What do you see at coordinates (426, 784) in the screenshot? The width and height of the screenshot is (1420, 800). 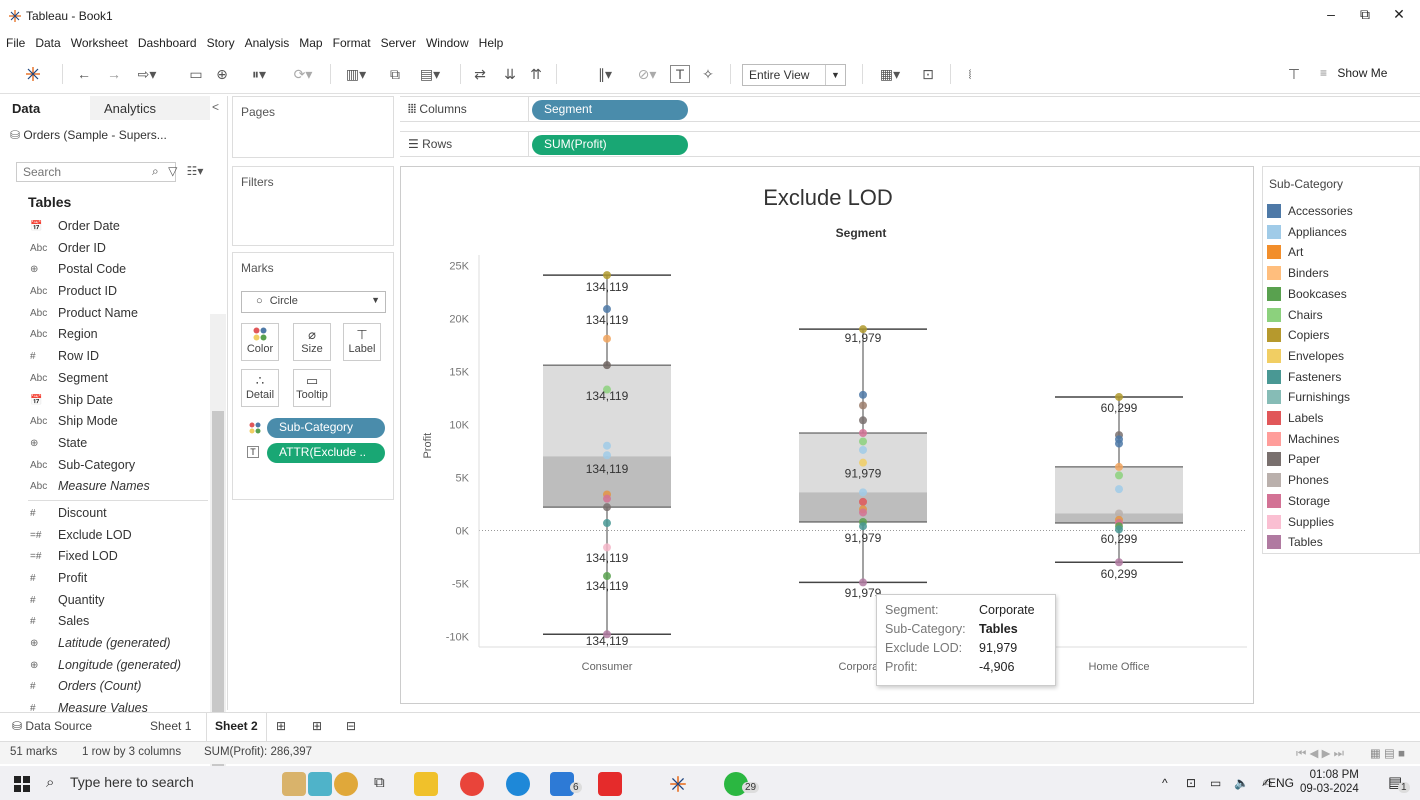 I see `file-explorer-icon` at bounding box center [426, 784].